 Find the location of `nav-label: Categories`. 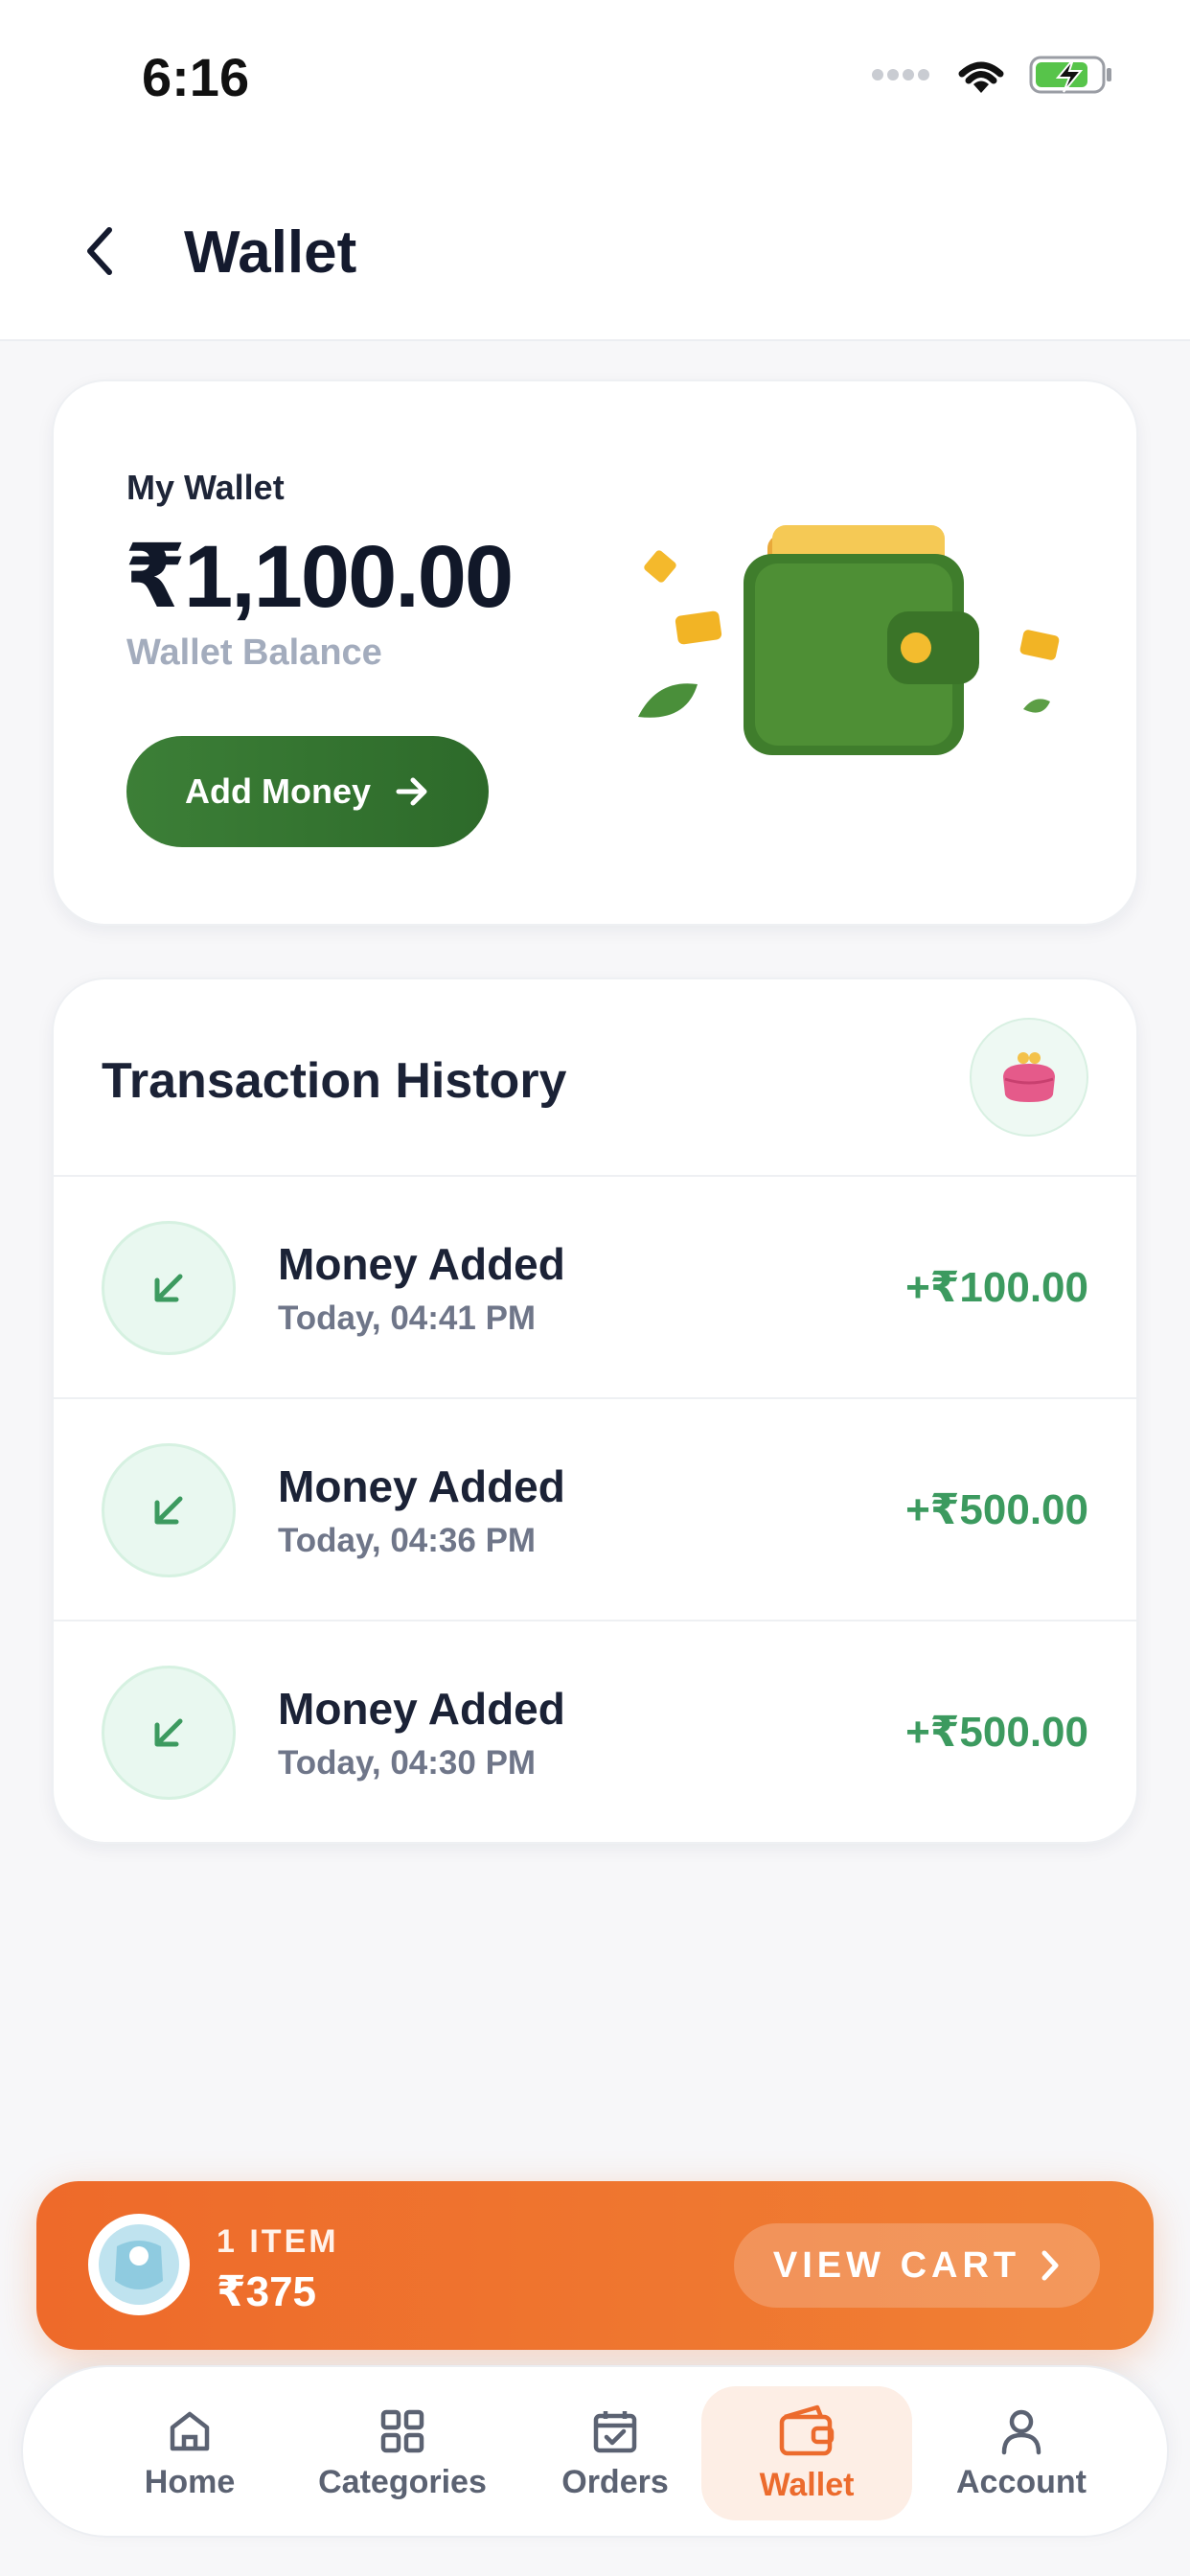

nav-label: Categories is located at coordinates (403, 2481).